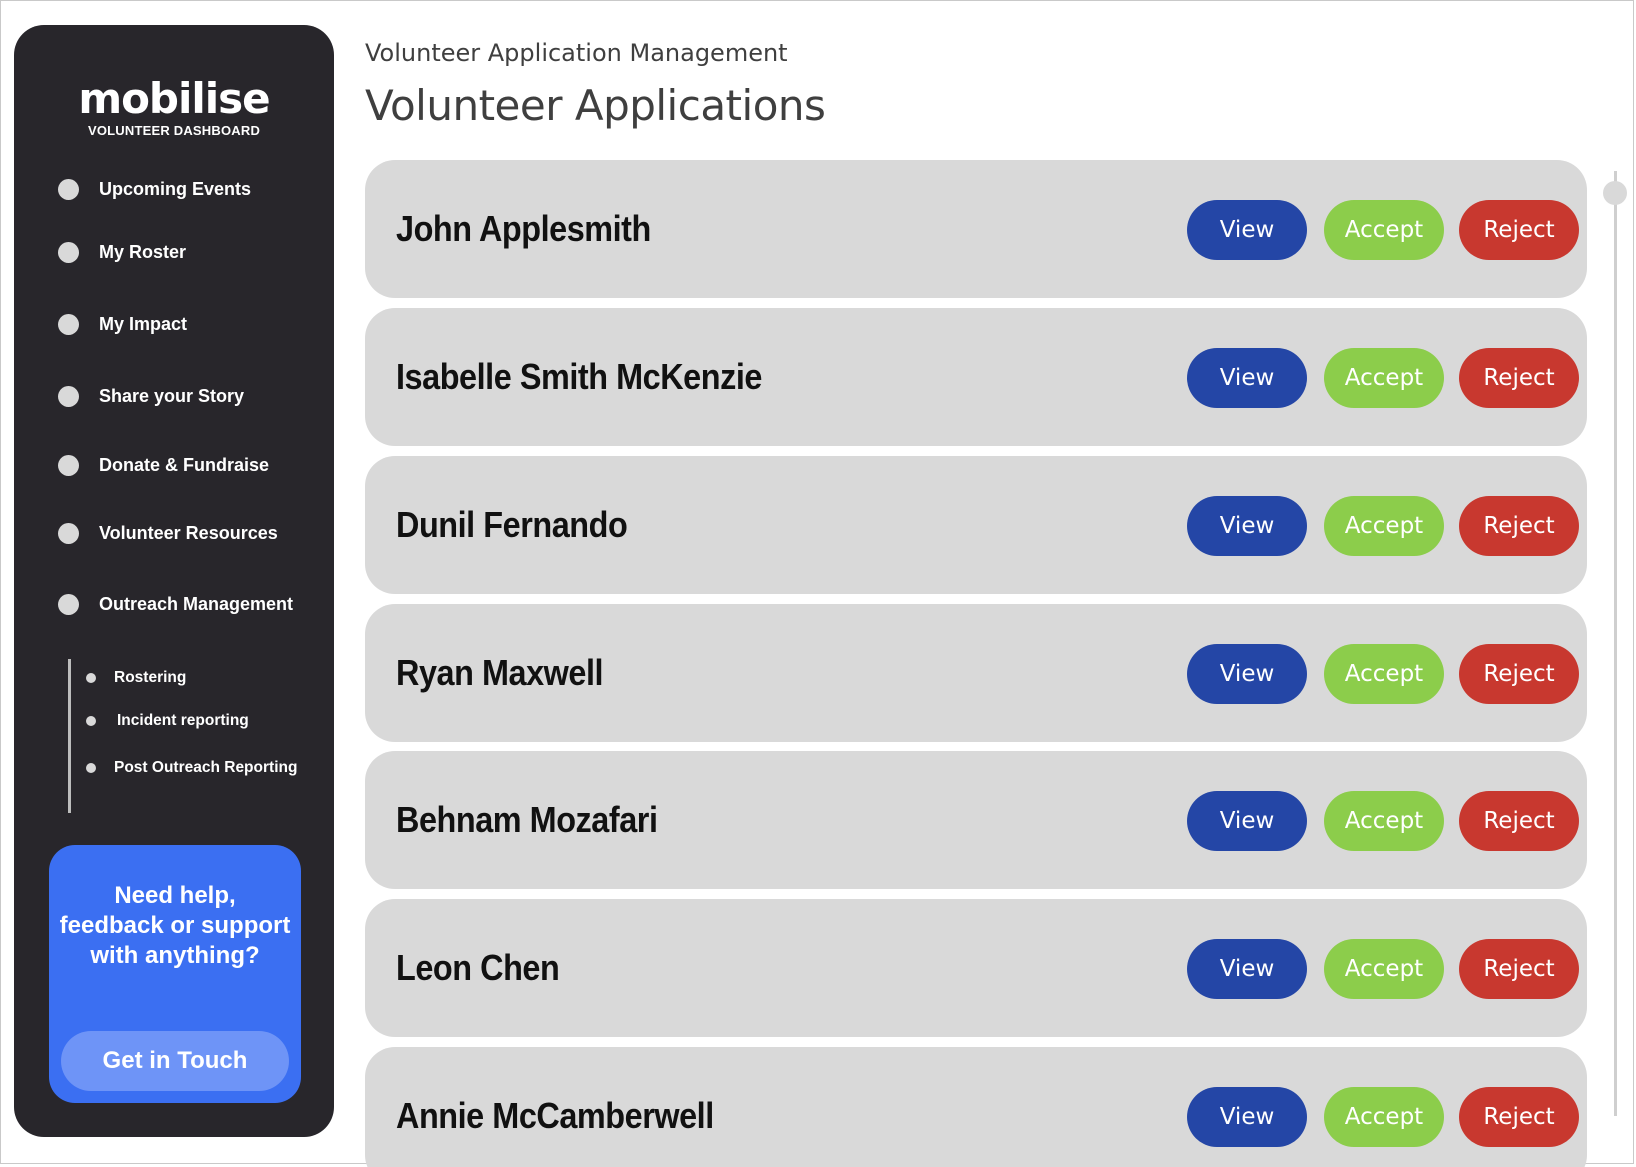 The width and height of the screenshot is (1636, 1167). I want to click on sidebar-item-volunteer-resources: Volunteer Resources, so click(168, 533).